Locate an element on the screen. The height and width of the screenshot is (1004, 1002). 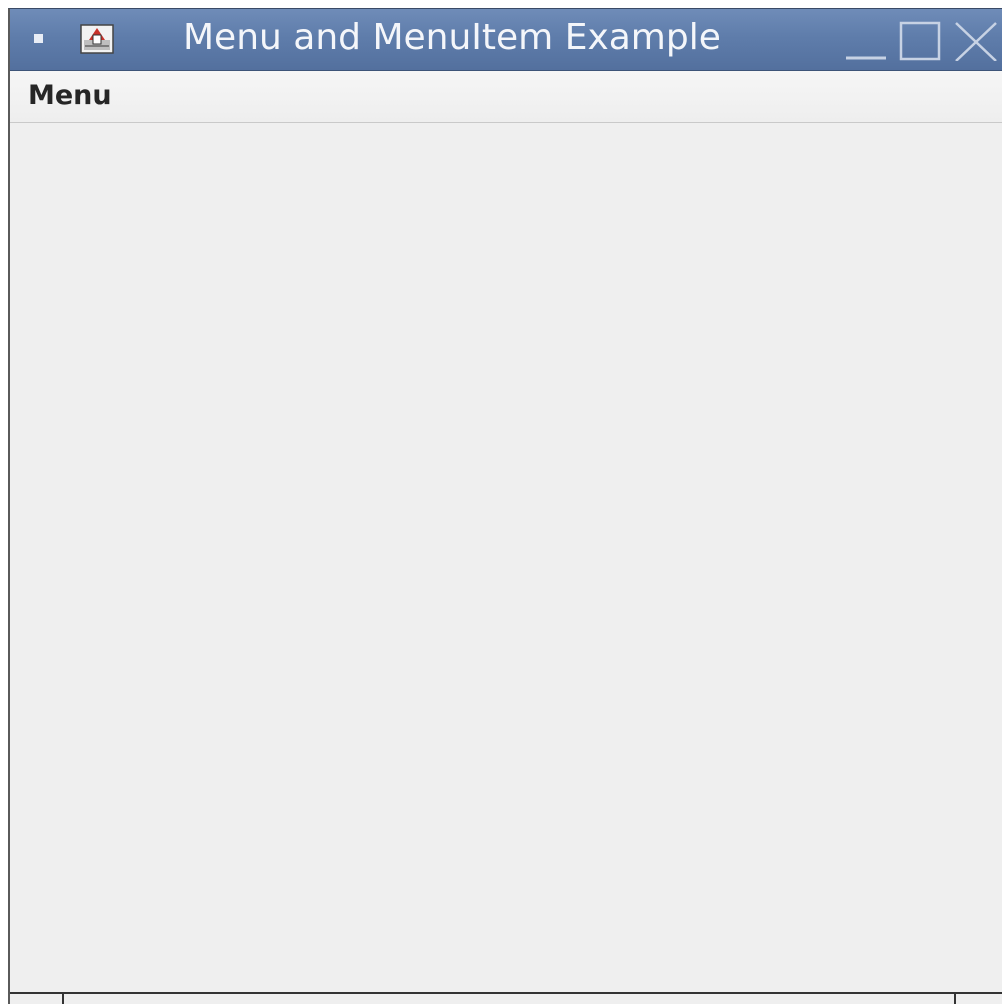
maximize-icon is located at coordinates (920, 41).